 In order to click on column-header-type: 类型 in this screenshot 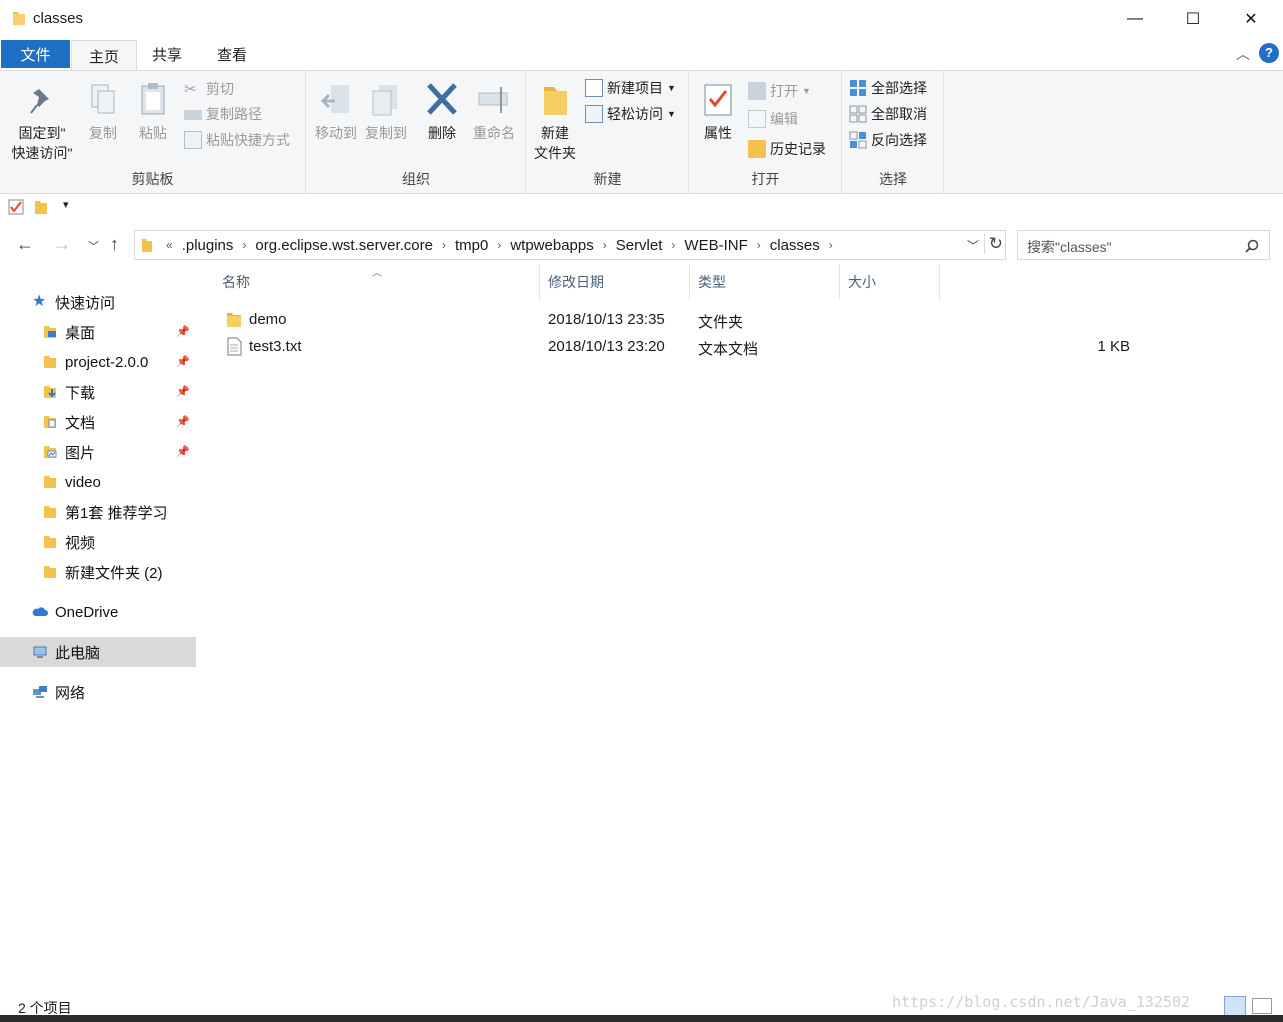, I will do `click(765, 282)`.